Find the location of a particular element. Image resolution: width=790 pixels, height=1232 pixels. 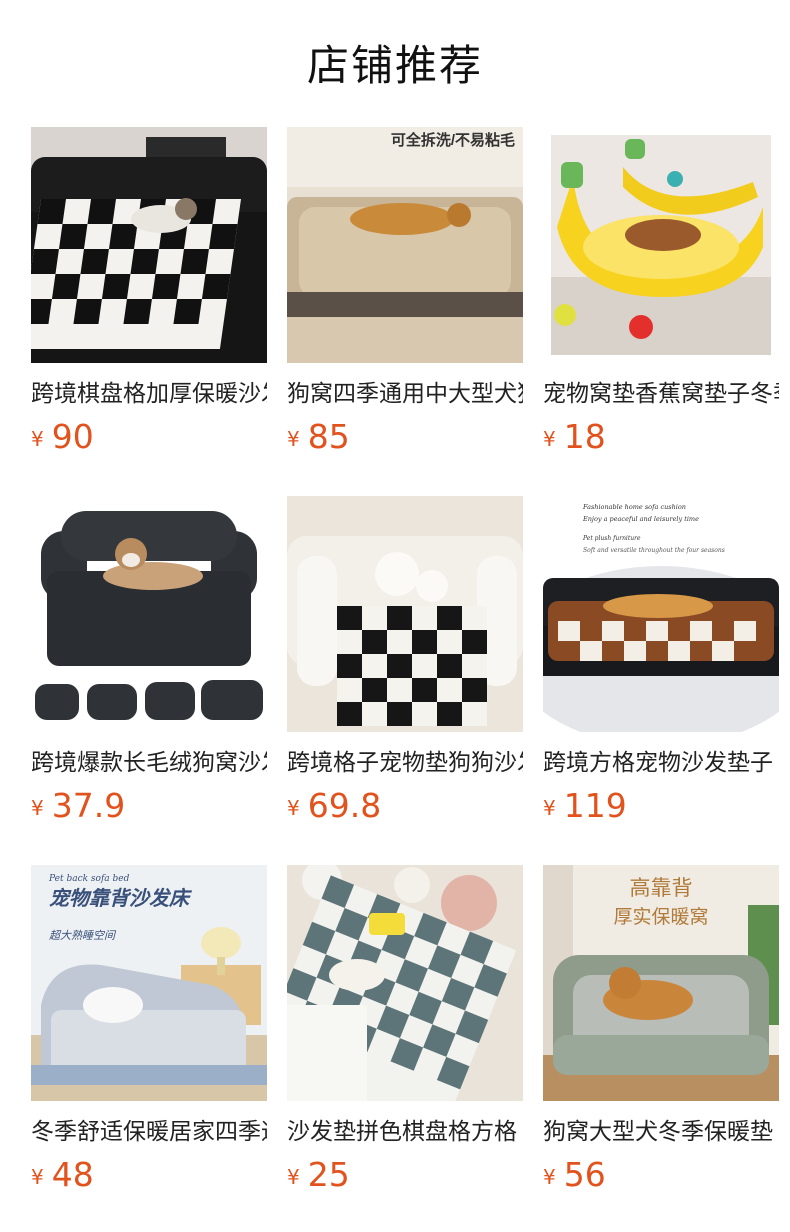

product-price: ¥37.9 is located at coordinates (78, 805).